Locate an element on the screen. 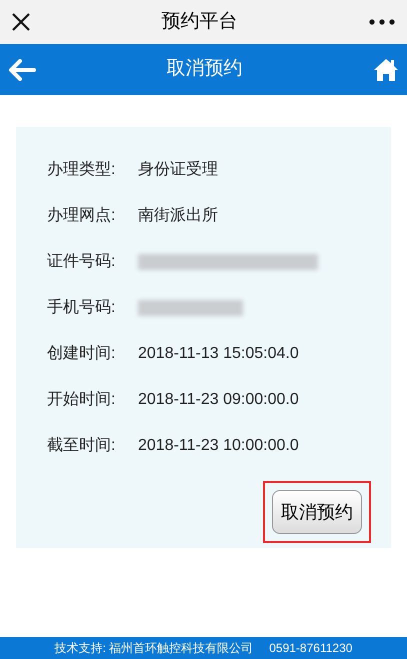  field-label: 手机号码: is located at coordinates (81, 308).